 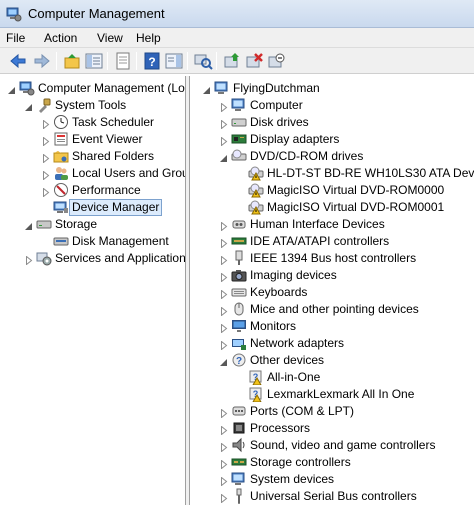 I want to click on monitor-icon, so click(x=239, y=326).